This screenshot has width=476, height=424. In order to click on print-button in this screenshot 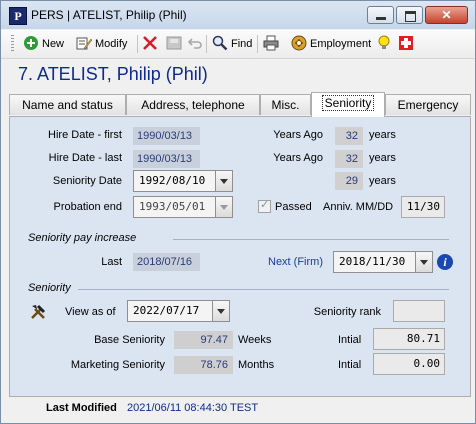, I will do `click(272, 44)`.